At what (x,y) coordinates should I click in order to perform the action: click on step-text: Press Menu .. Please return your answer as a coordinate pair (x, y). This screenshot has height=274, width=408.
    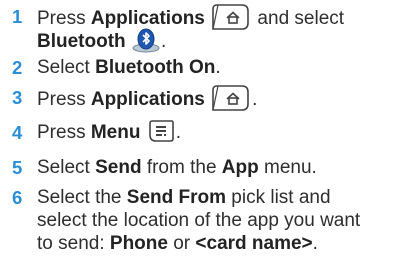
    Looking at the image, I should click on (222, 132).